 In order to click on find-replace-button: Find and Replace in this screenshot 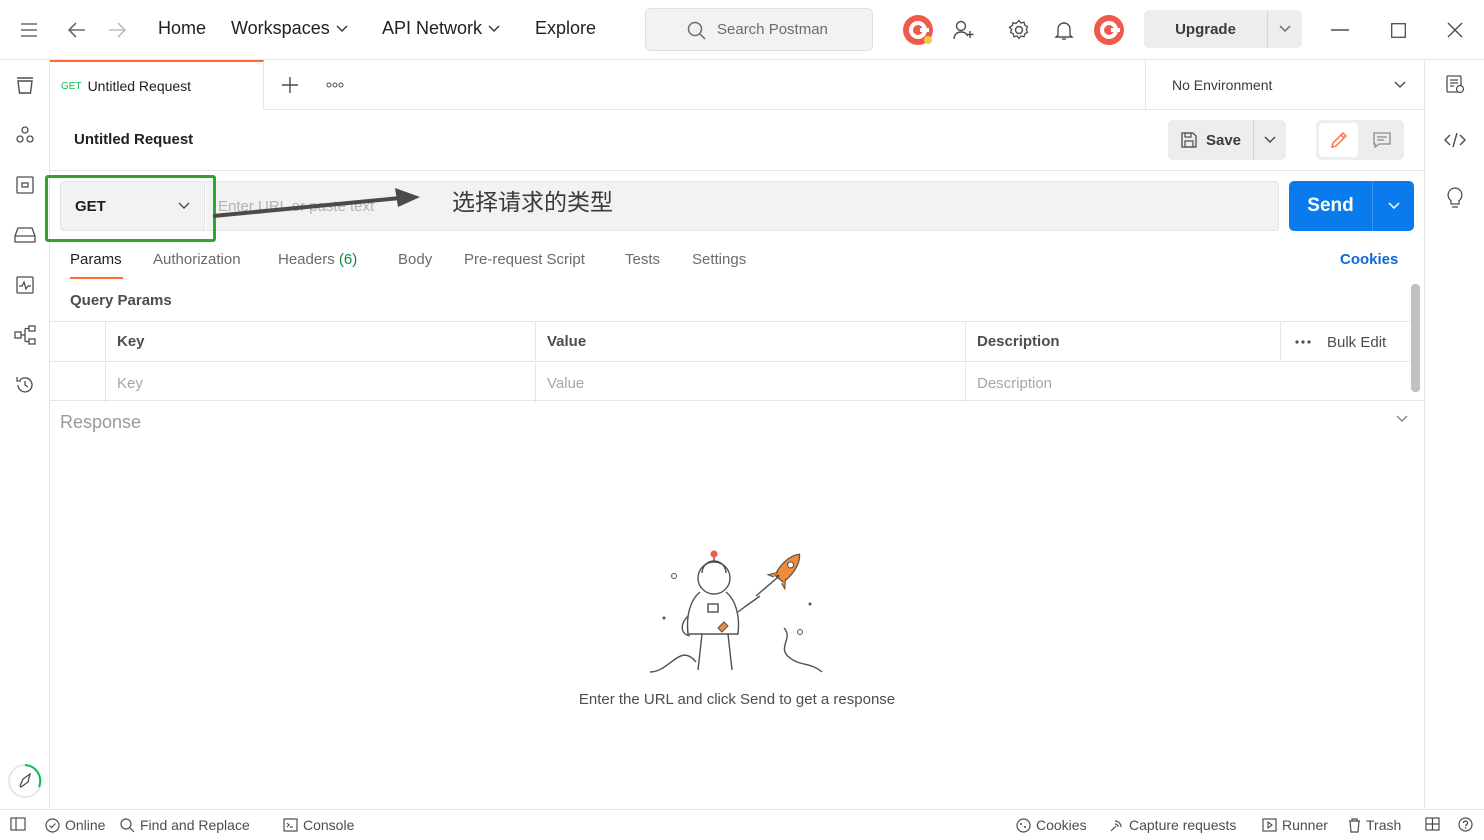, I will do `click(185, 825)`.